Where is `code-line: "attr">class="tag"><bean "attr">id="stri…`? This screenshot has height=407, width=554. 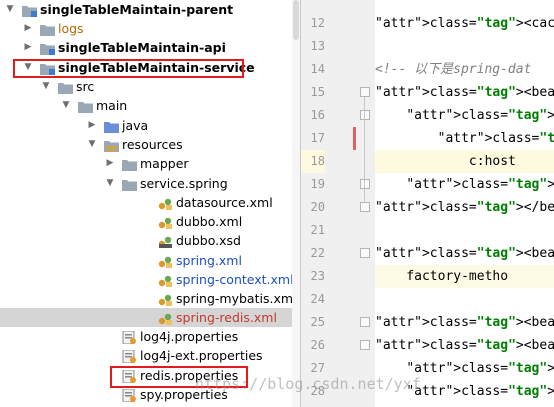 code-line: "attr">class="tag"><bean "attr">id="stri… is located at coordinates (464, 322).